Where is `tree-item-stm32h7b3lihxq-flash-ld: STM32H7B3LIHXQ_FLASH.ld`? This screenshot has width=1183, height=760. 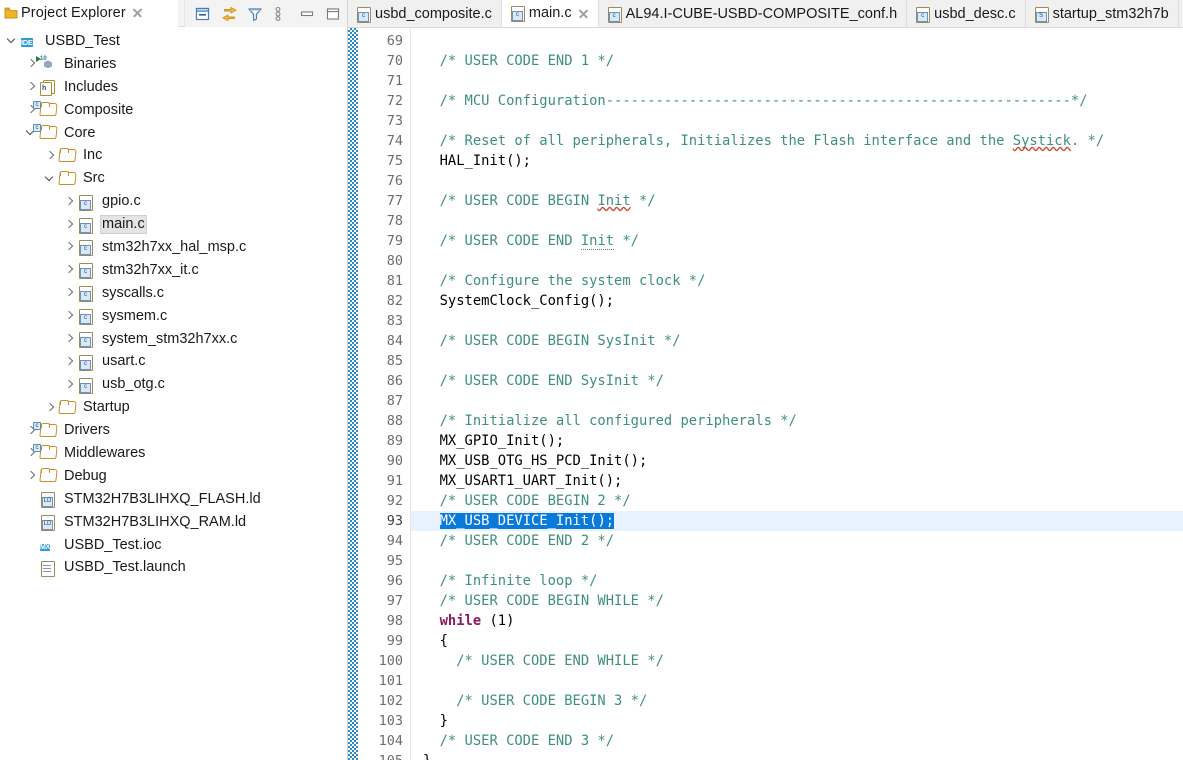 tree-item-stm32h7b3lihxq-flash-ld: STM32H7B3LIHXQ_FLASH.ld is located at coordinates (173, 499).